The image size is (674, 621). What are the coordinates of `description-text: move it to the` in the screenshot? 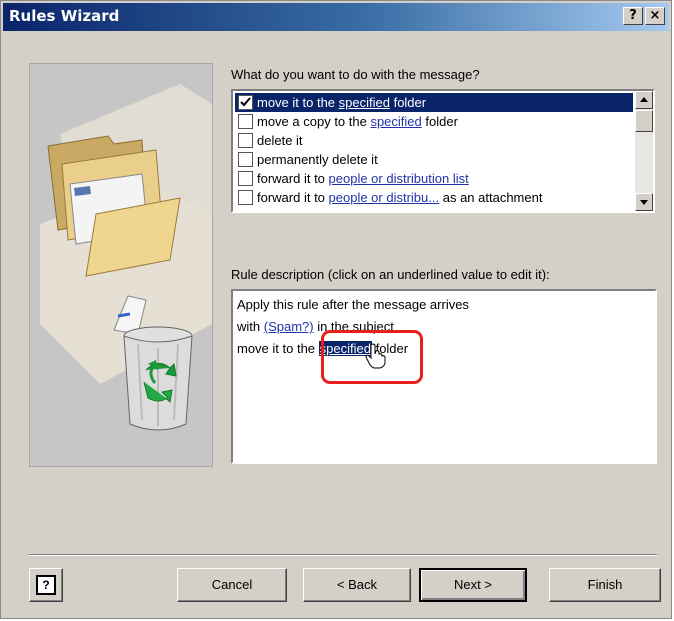 It's located at (278, 348).